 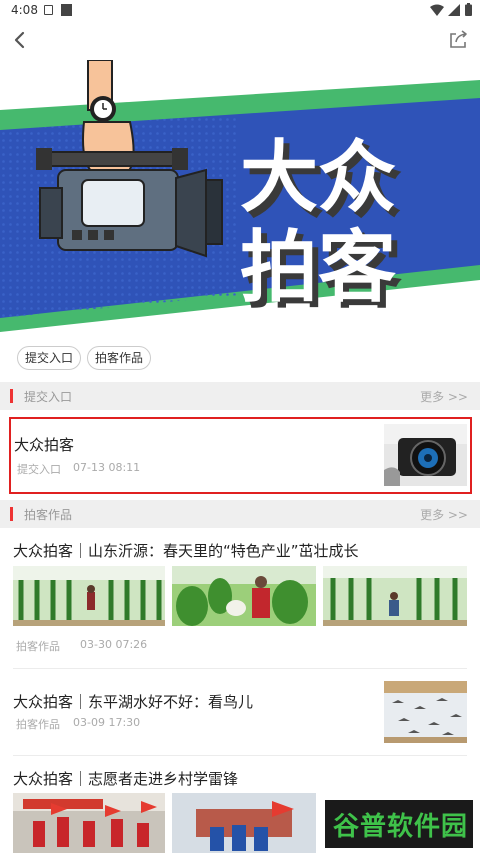 What do you see at coordinates (454, 10) in the screenshot?
I see `signal-icon` at bounding box center [454, 10].